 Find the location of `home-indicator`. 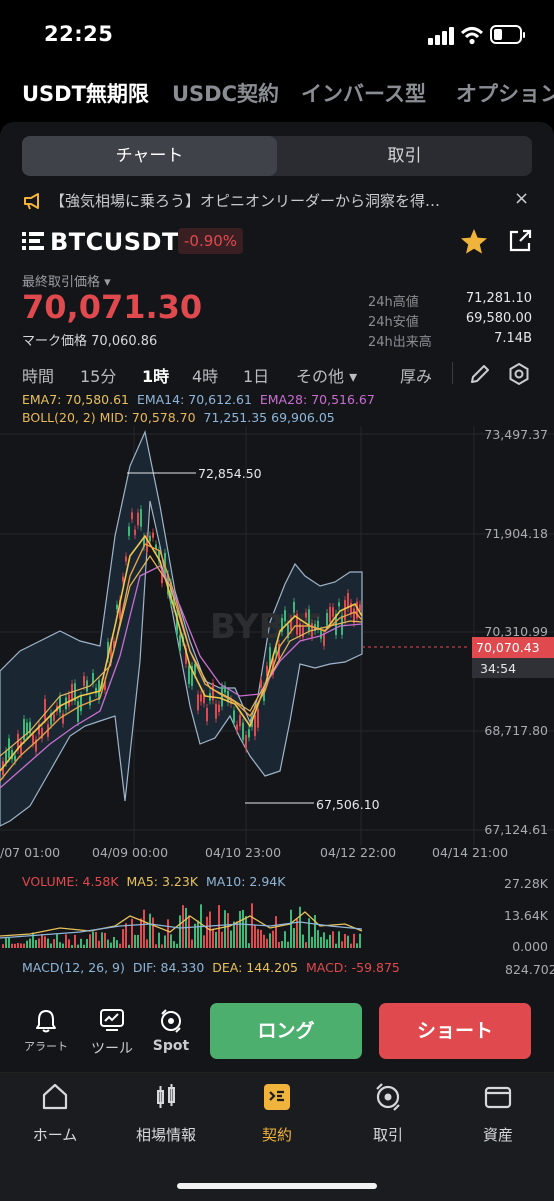

home-indicator is located at coordinates (277, 1186).